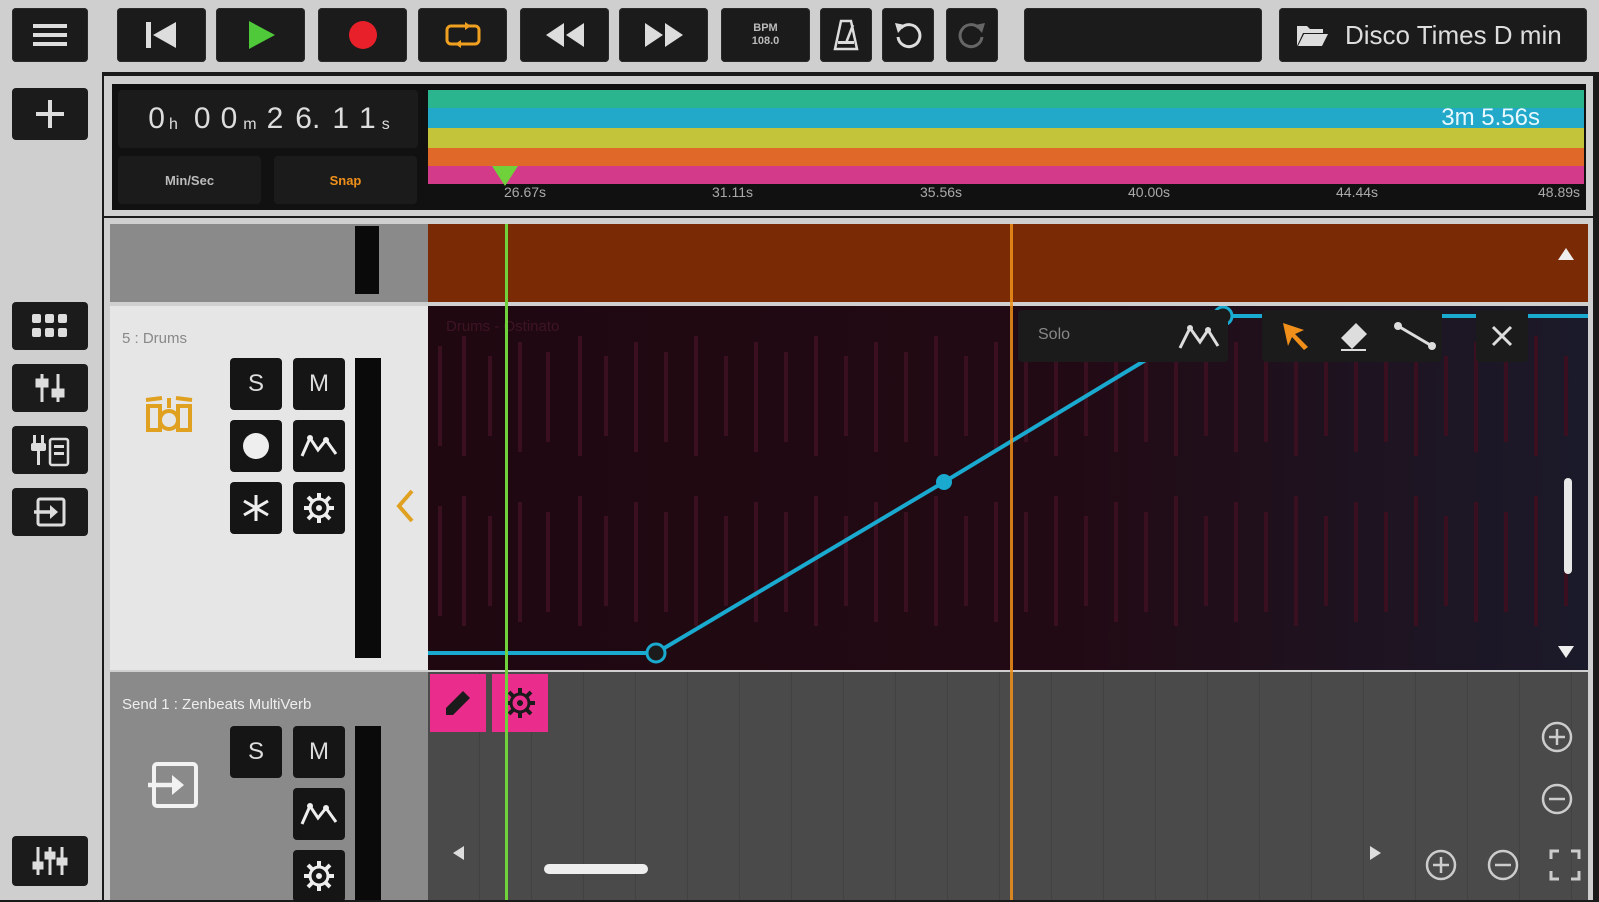 This screenshot has width=1599, height=902. Describe the element at coordinates (217, 704) in the screenshot. I see `send-track-name: Send 1 : Zenbeats MultiVerb` at that location.